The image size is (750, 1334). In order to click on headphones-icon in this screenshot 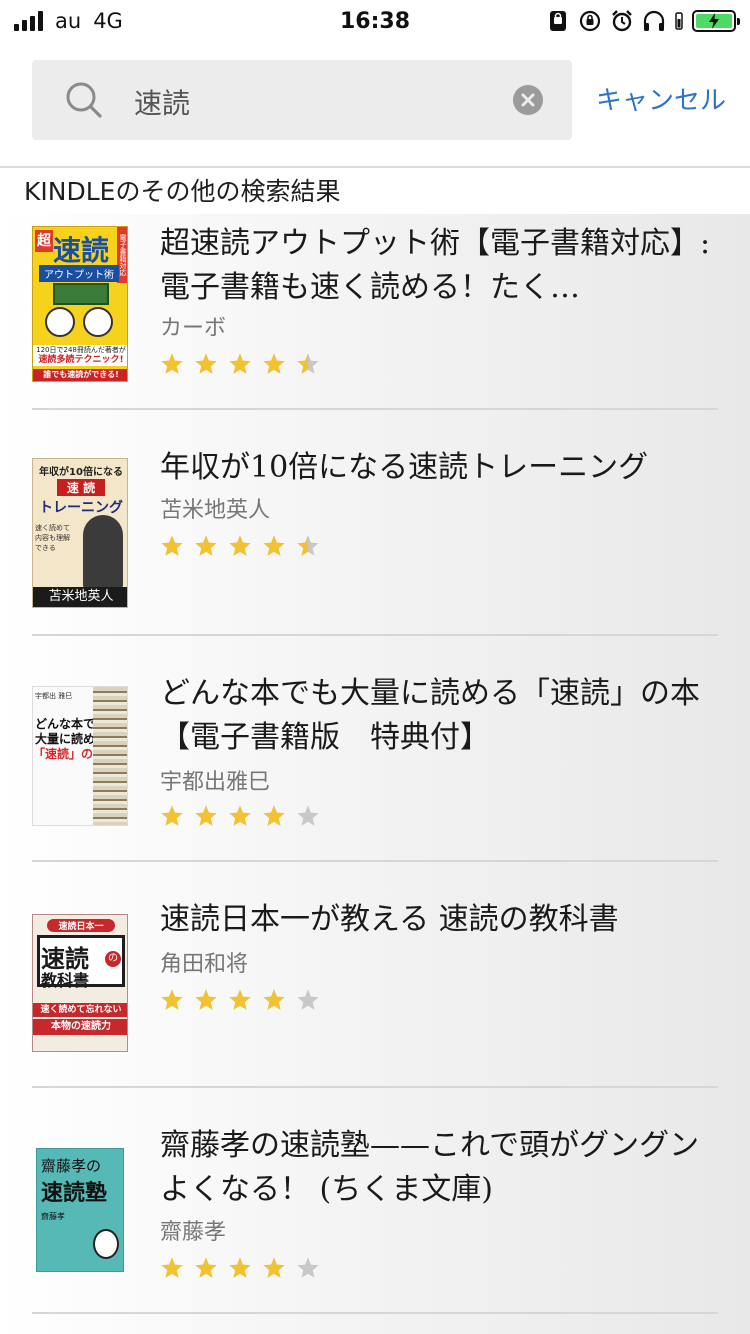, I will do `click(654, 21)`.